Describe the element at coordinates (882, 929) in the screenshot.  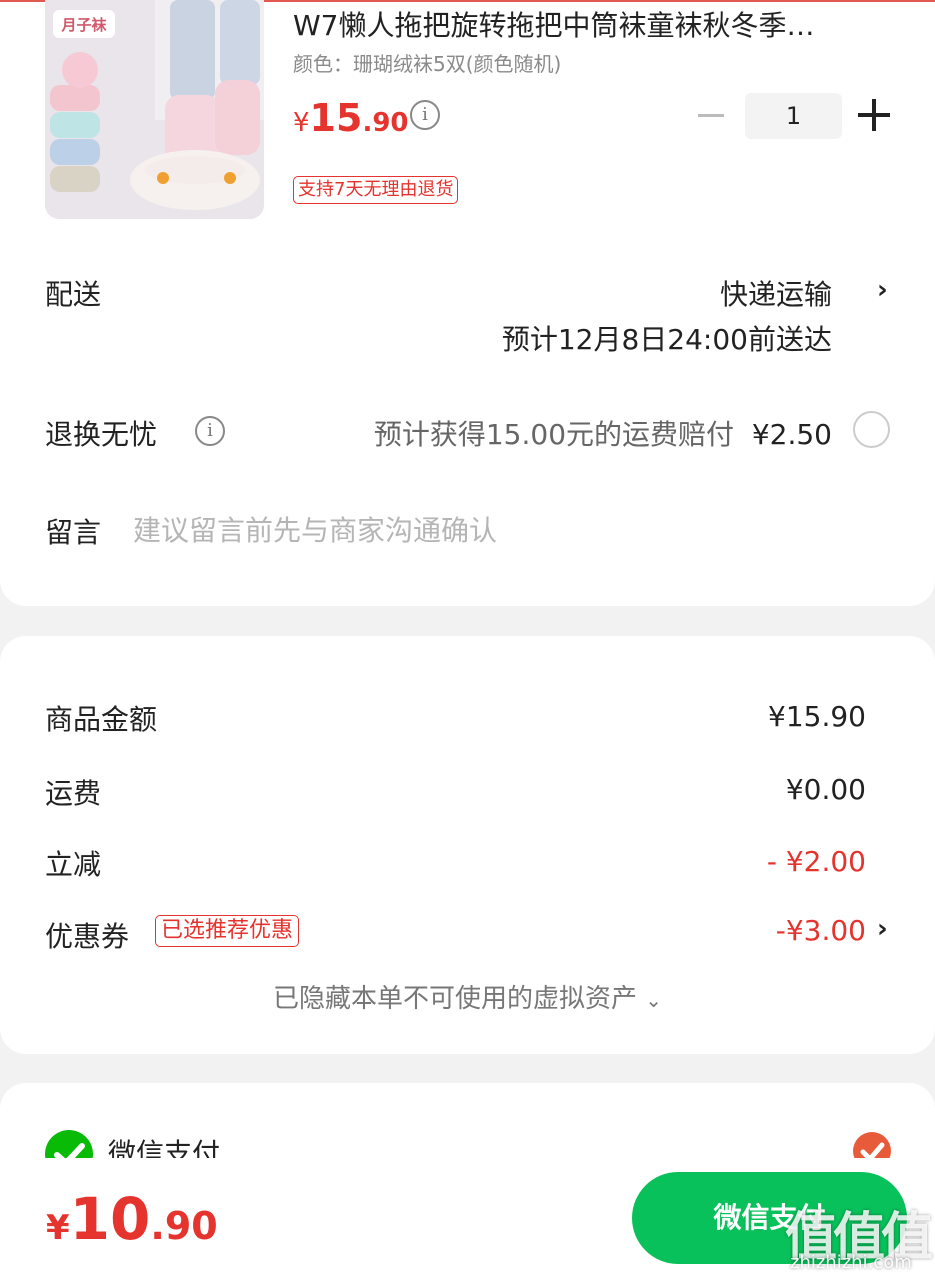
I see `coupon-chevron-icon: ›` at that location.